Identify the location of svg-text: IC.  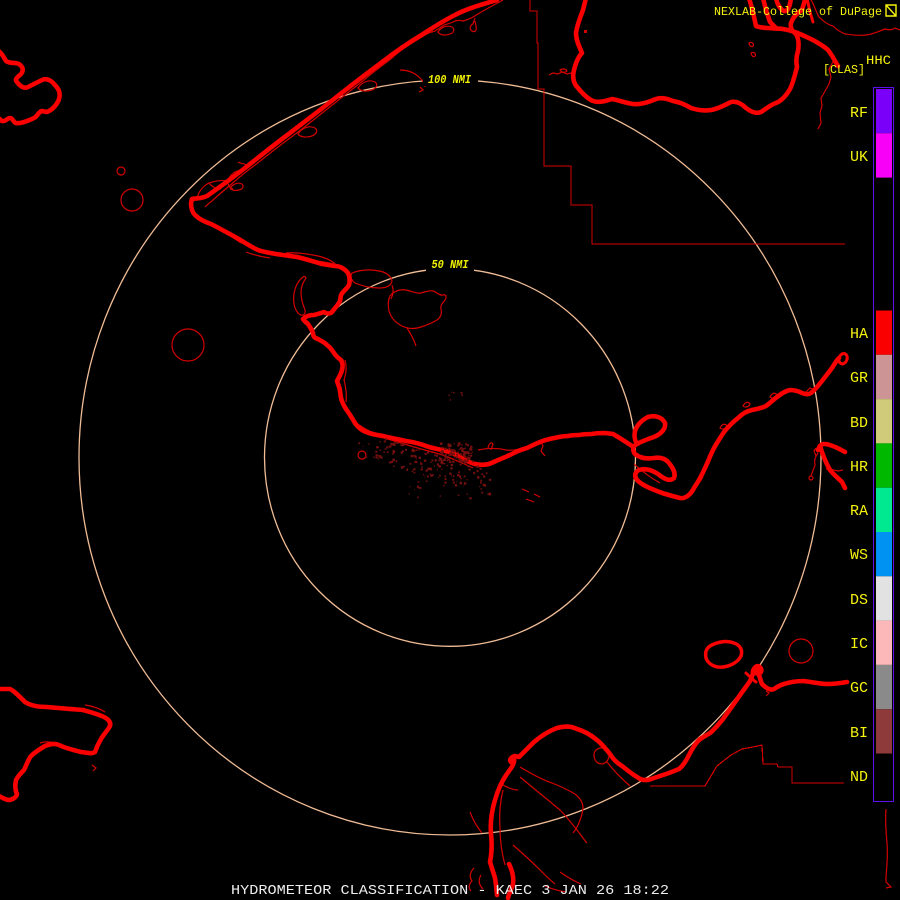
(859, 644).